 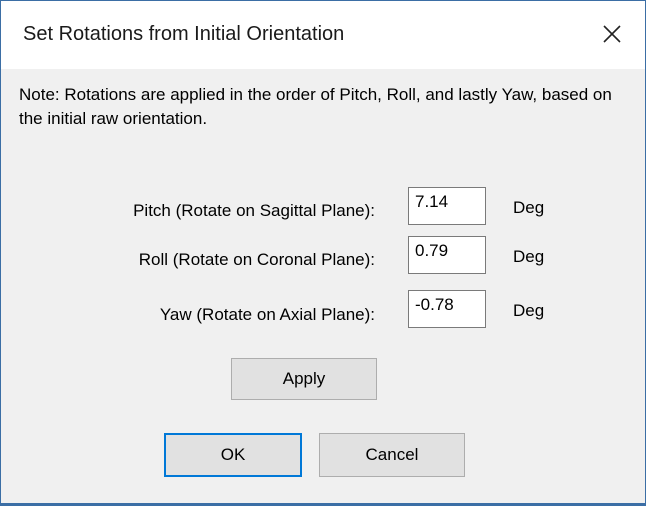 What do you see at coordinates (323, 504) in the screenshot?
I see `window-bottom-border` at bounding box center [323, 504].